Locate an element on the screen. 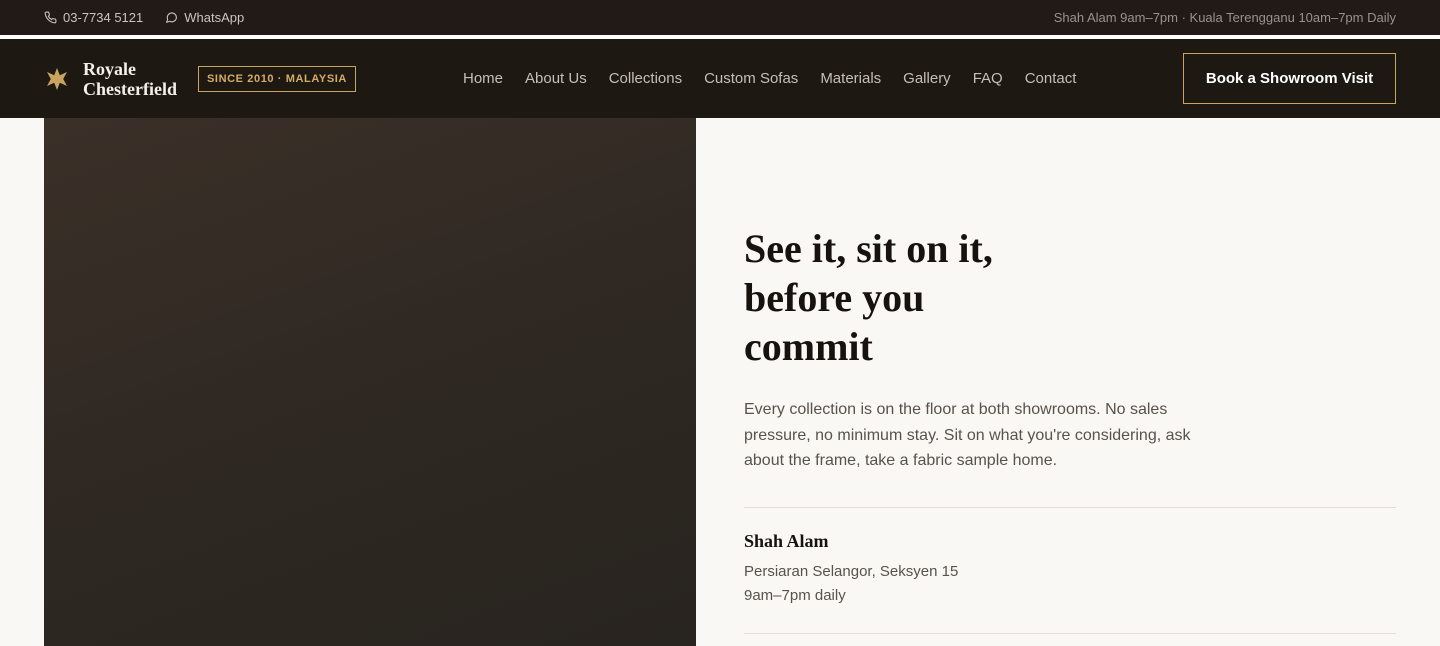 Image resolution: width=1440 pixels, height=646 pixels. nav-collections: Collections is located at coordinates (645, 78).